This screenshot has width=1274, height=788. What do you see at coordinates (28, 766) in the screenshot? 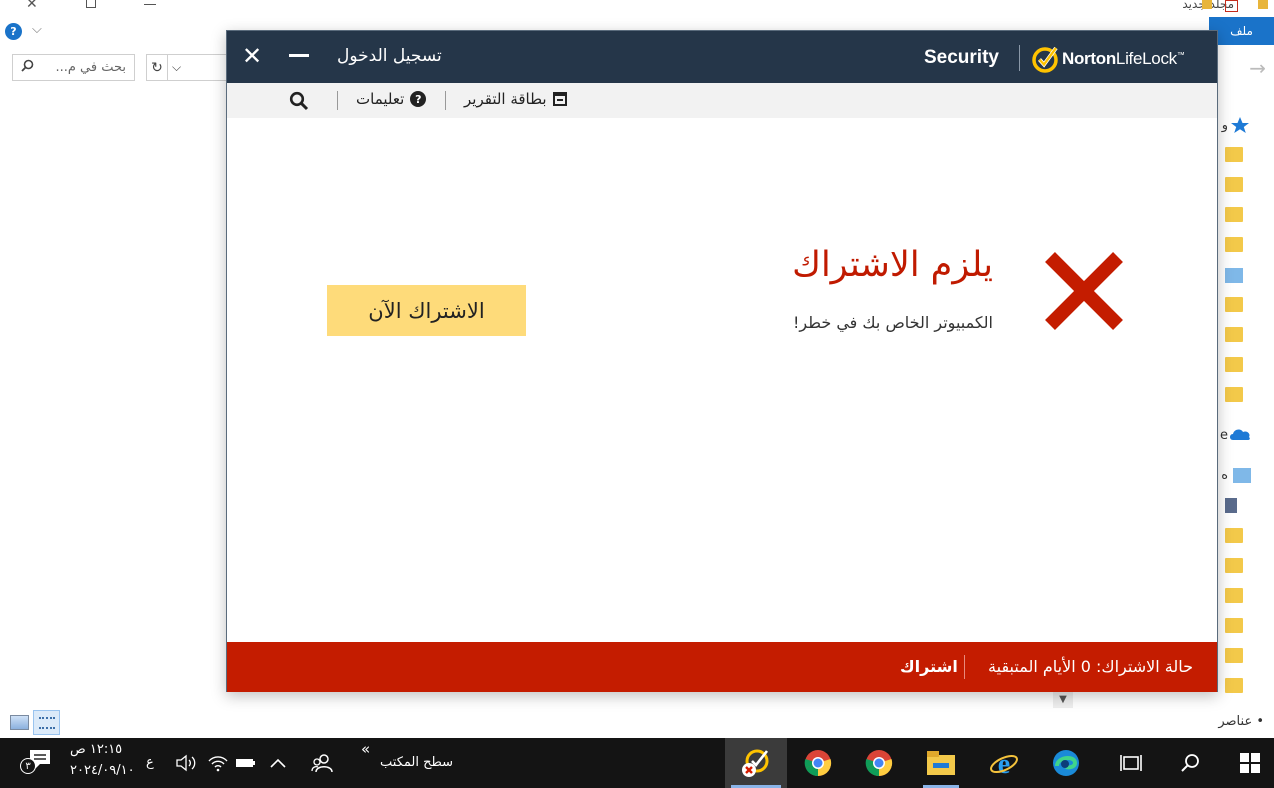
I see `notification-count-badge: ٣` at bounding box center [28, 766].